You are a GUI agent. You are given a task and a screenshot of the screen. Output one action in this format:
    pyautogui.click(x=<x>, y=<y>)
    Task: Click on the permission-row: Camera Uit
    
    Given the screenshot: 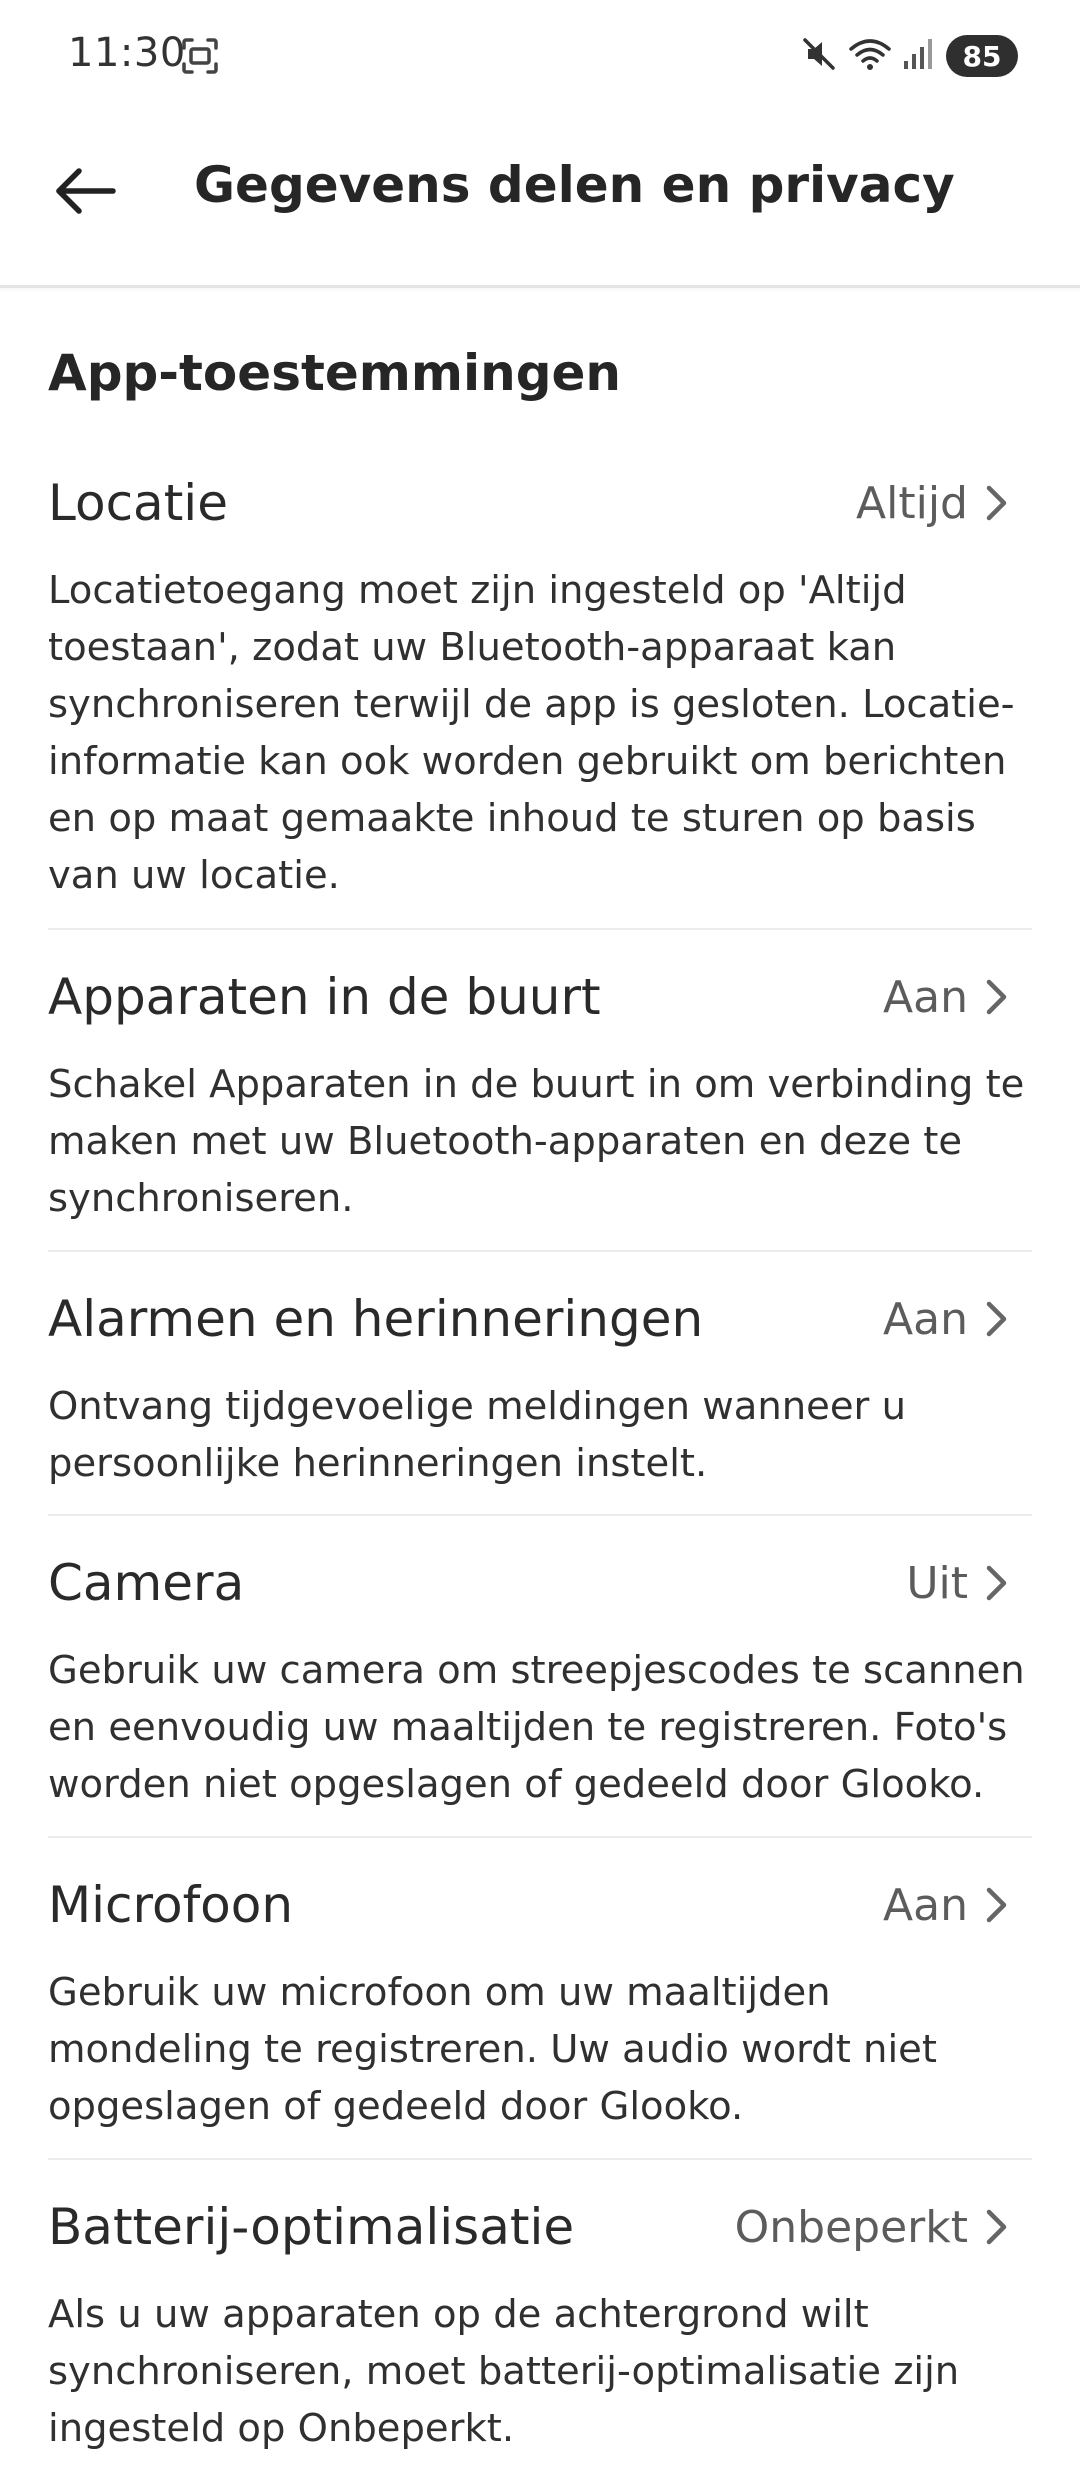 What is the action you would take?
    pyautogui.click(x=540, y=1583)
    